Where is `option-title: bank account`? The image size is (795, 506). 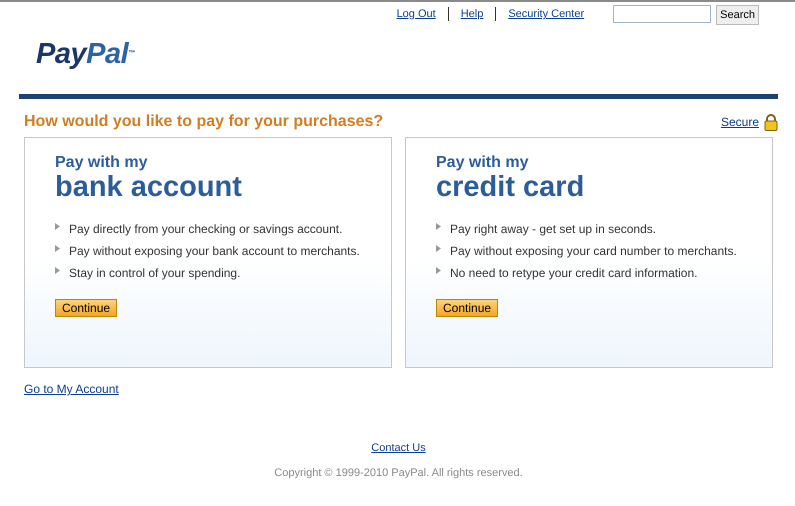 option-title: bank account is located at coordinates (149, 187).